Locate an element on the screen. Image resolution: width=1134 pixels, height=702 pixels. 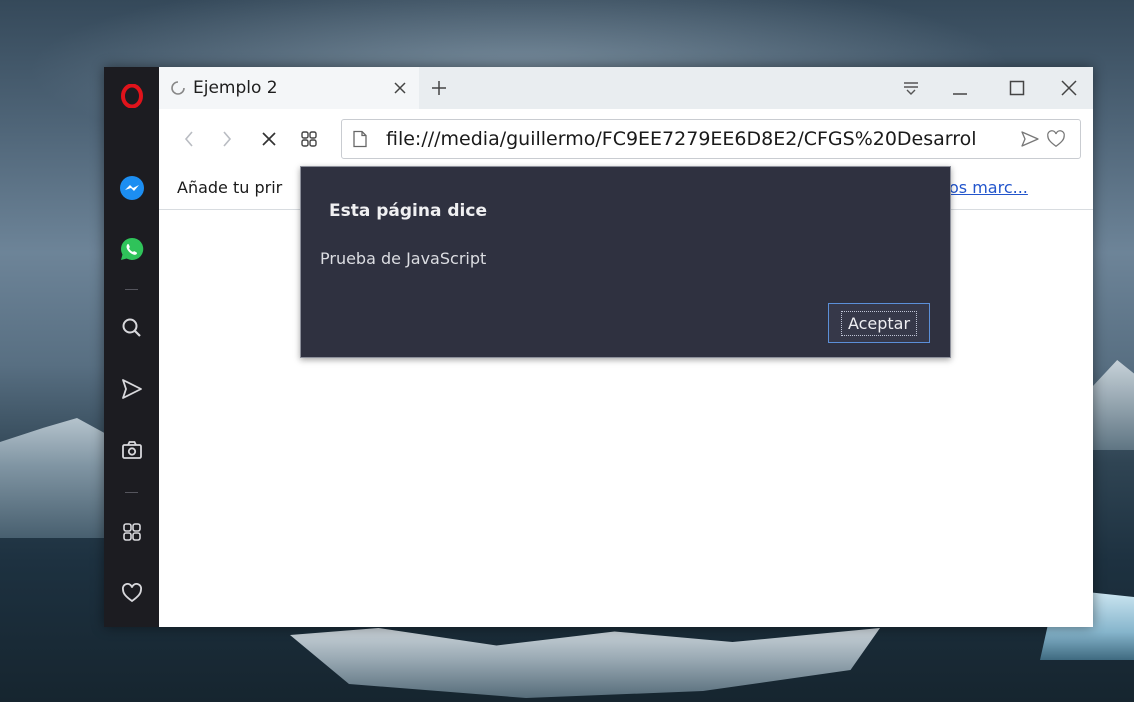
close-tab-button is located at coordinates (400, 88).